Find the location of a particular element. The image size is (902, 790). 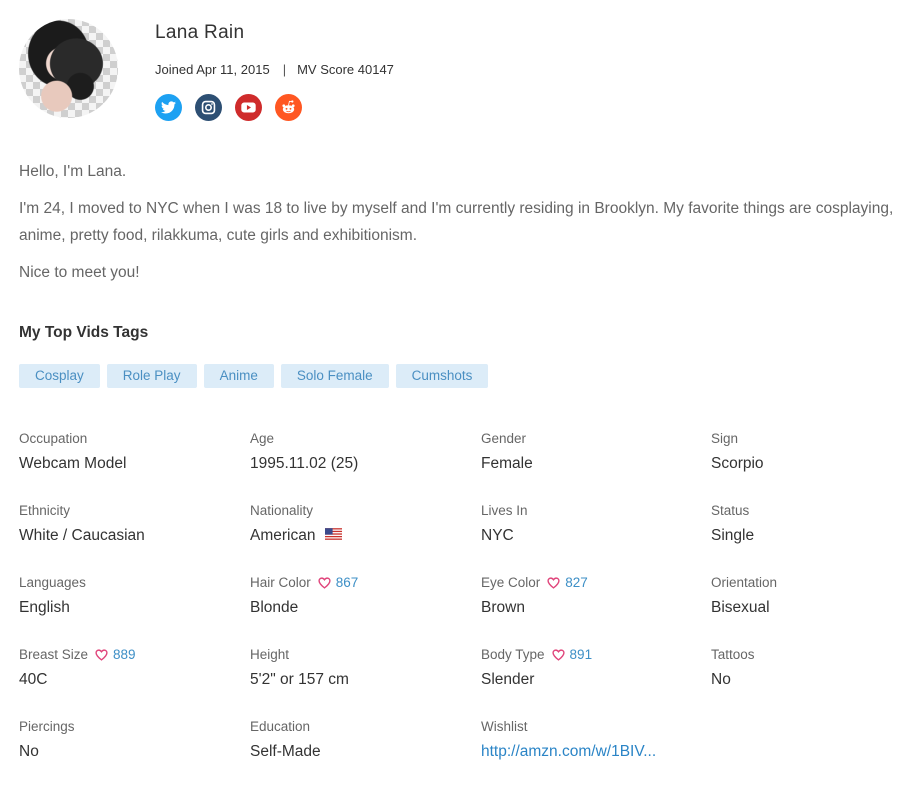

detail-label: Education is located at coordinates (365, 726).